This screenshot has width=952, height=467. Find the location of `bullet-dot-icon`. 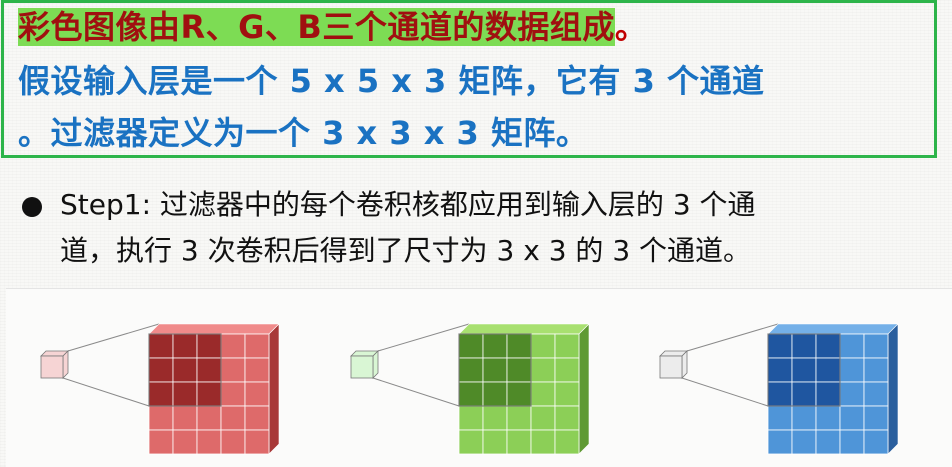

bullet-dot-icon is located at coordinates (32, 207).